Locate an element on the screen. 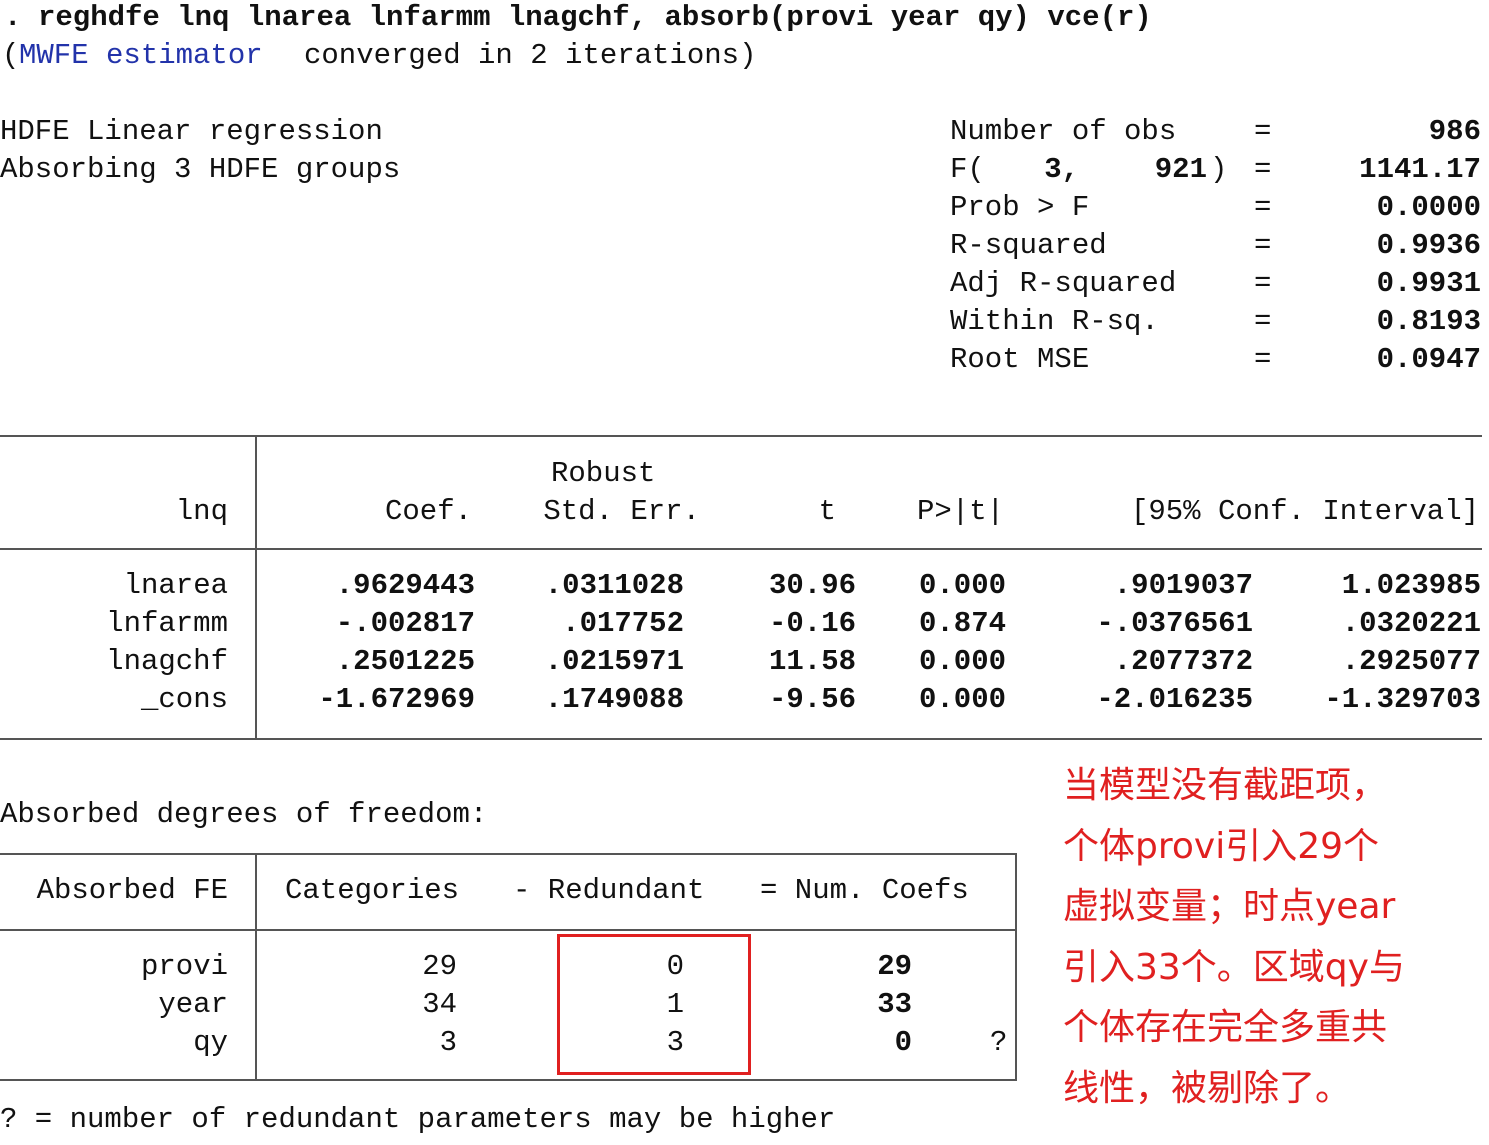 The height and width of the screenshot is (1145, 1489). absorbed-title: Absorbed degrees of freedom: is located at coordinates (244, 814).